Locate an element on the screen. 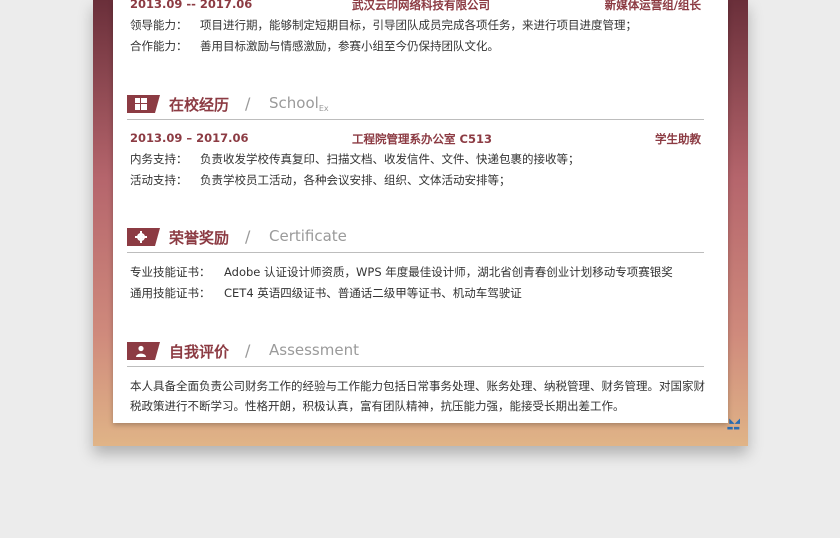  windows-icon is located at coordinates (143, 104).